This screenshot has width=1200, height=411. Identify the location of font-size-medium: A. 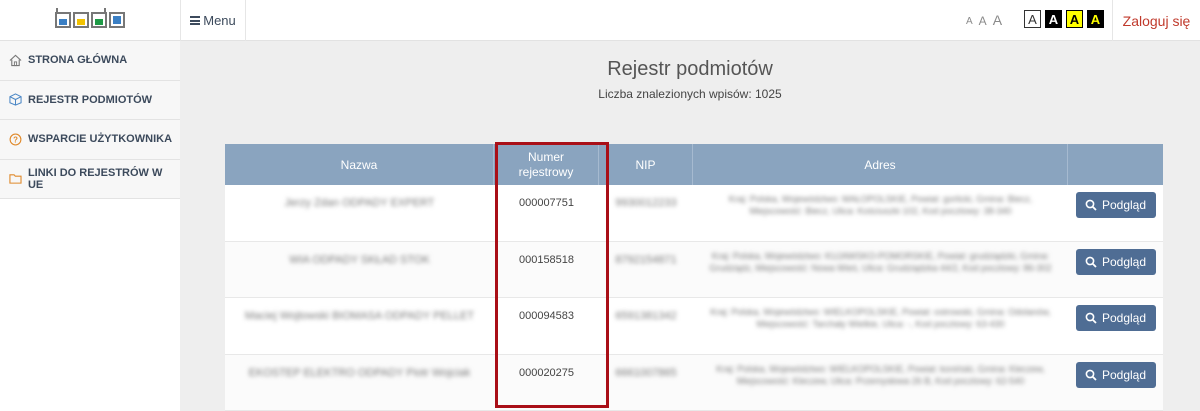
(983, 21).